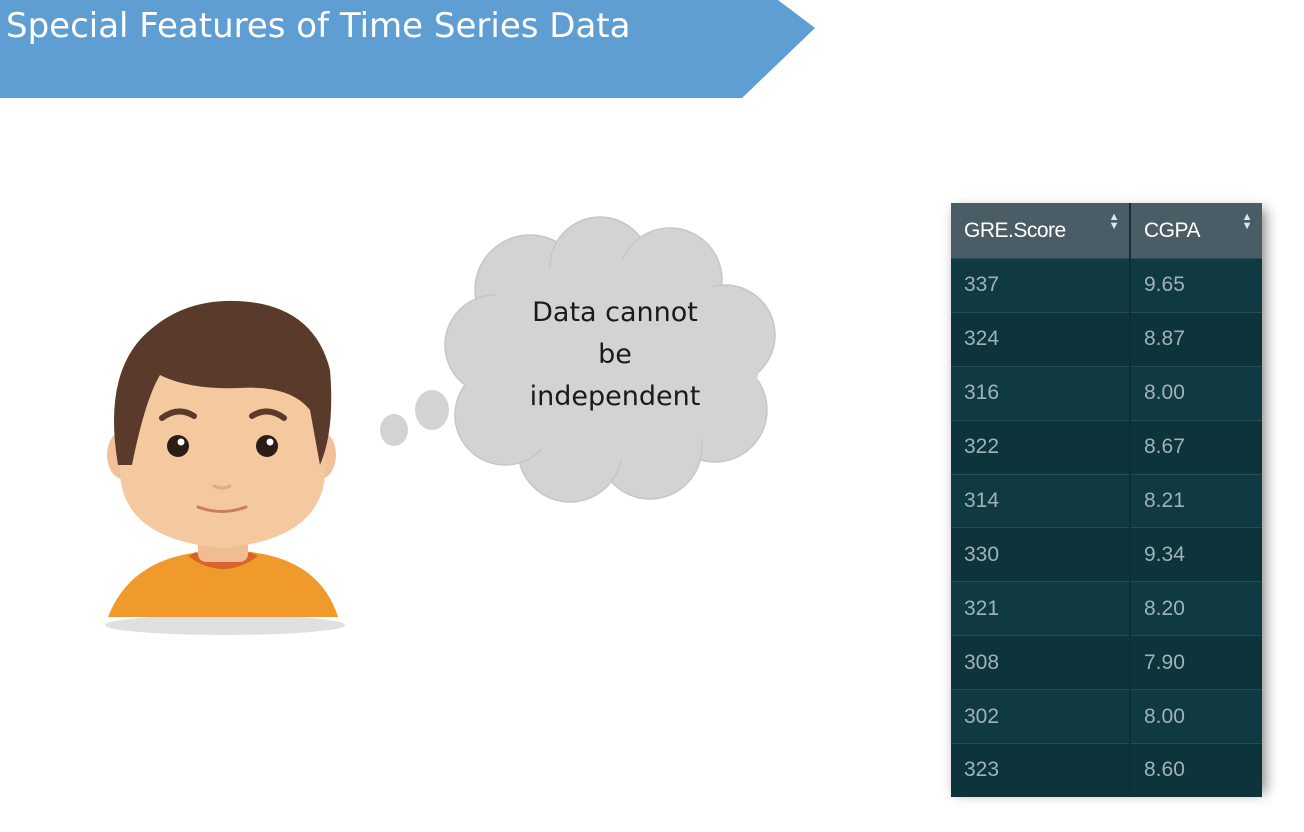 Image resolution: width=1304 pixels, height=832 pixels. What do you see at coordinates (1041, 770) in the screenshot?
I see `gre-score-cell: 323` at bounding box center [1041, 770].